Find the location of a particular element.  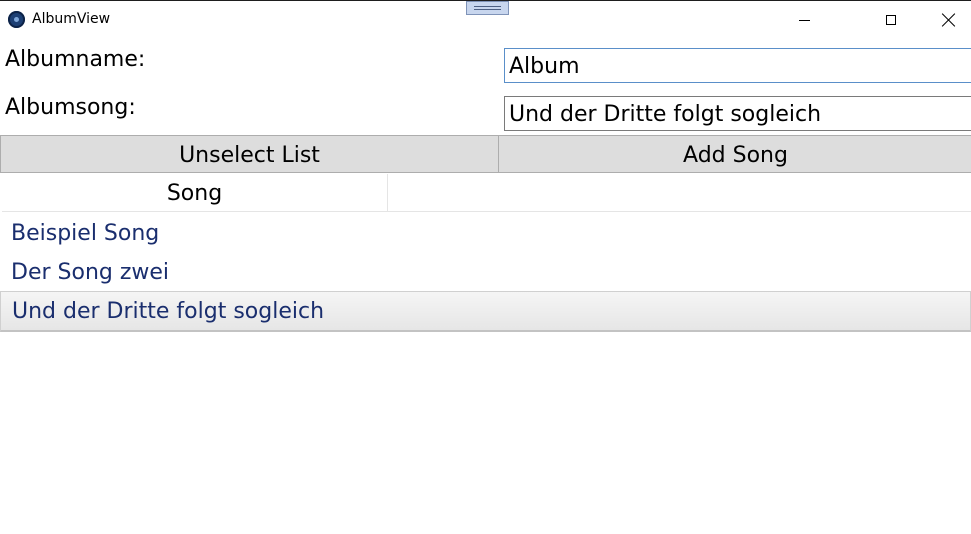

albumsong-label: Albumsong: is located at coordinates (70, 107).